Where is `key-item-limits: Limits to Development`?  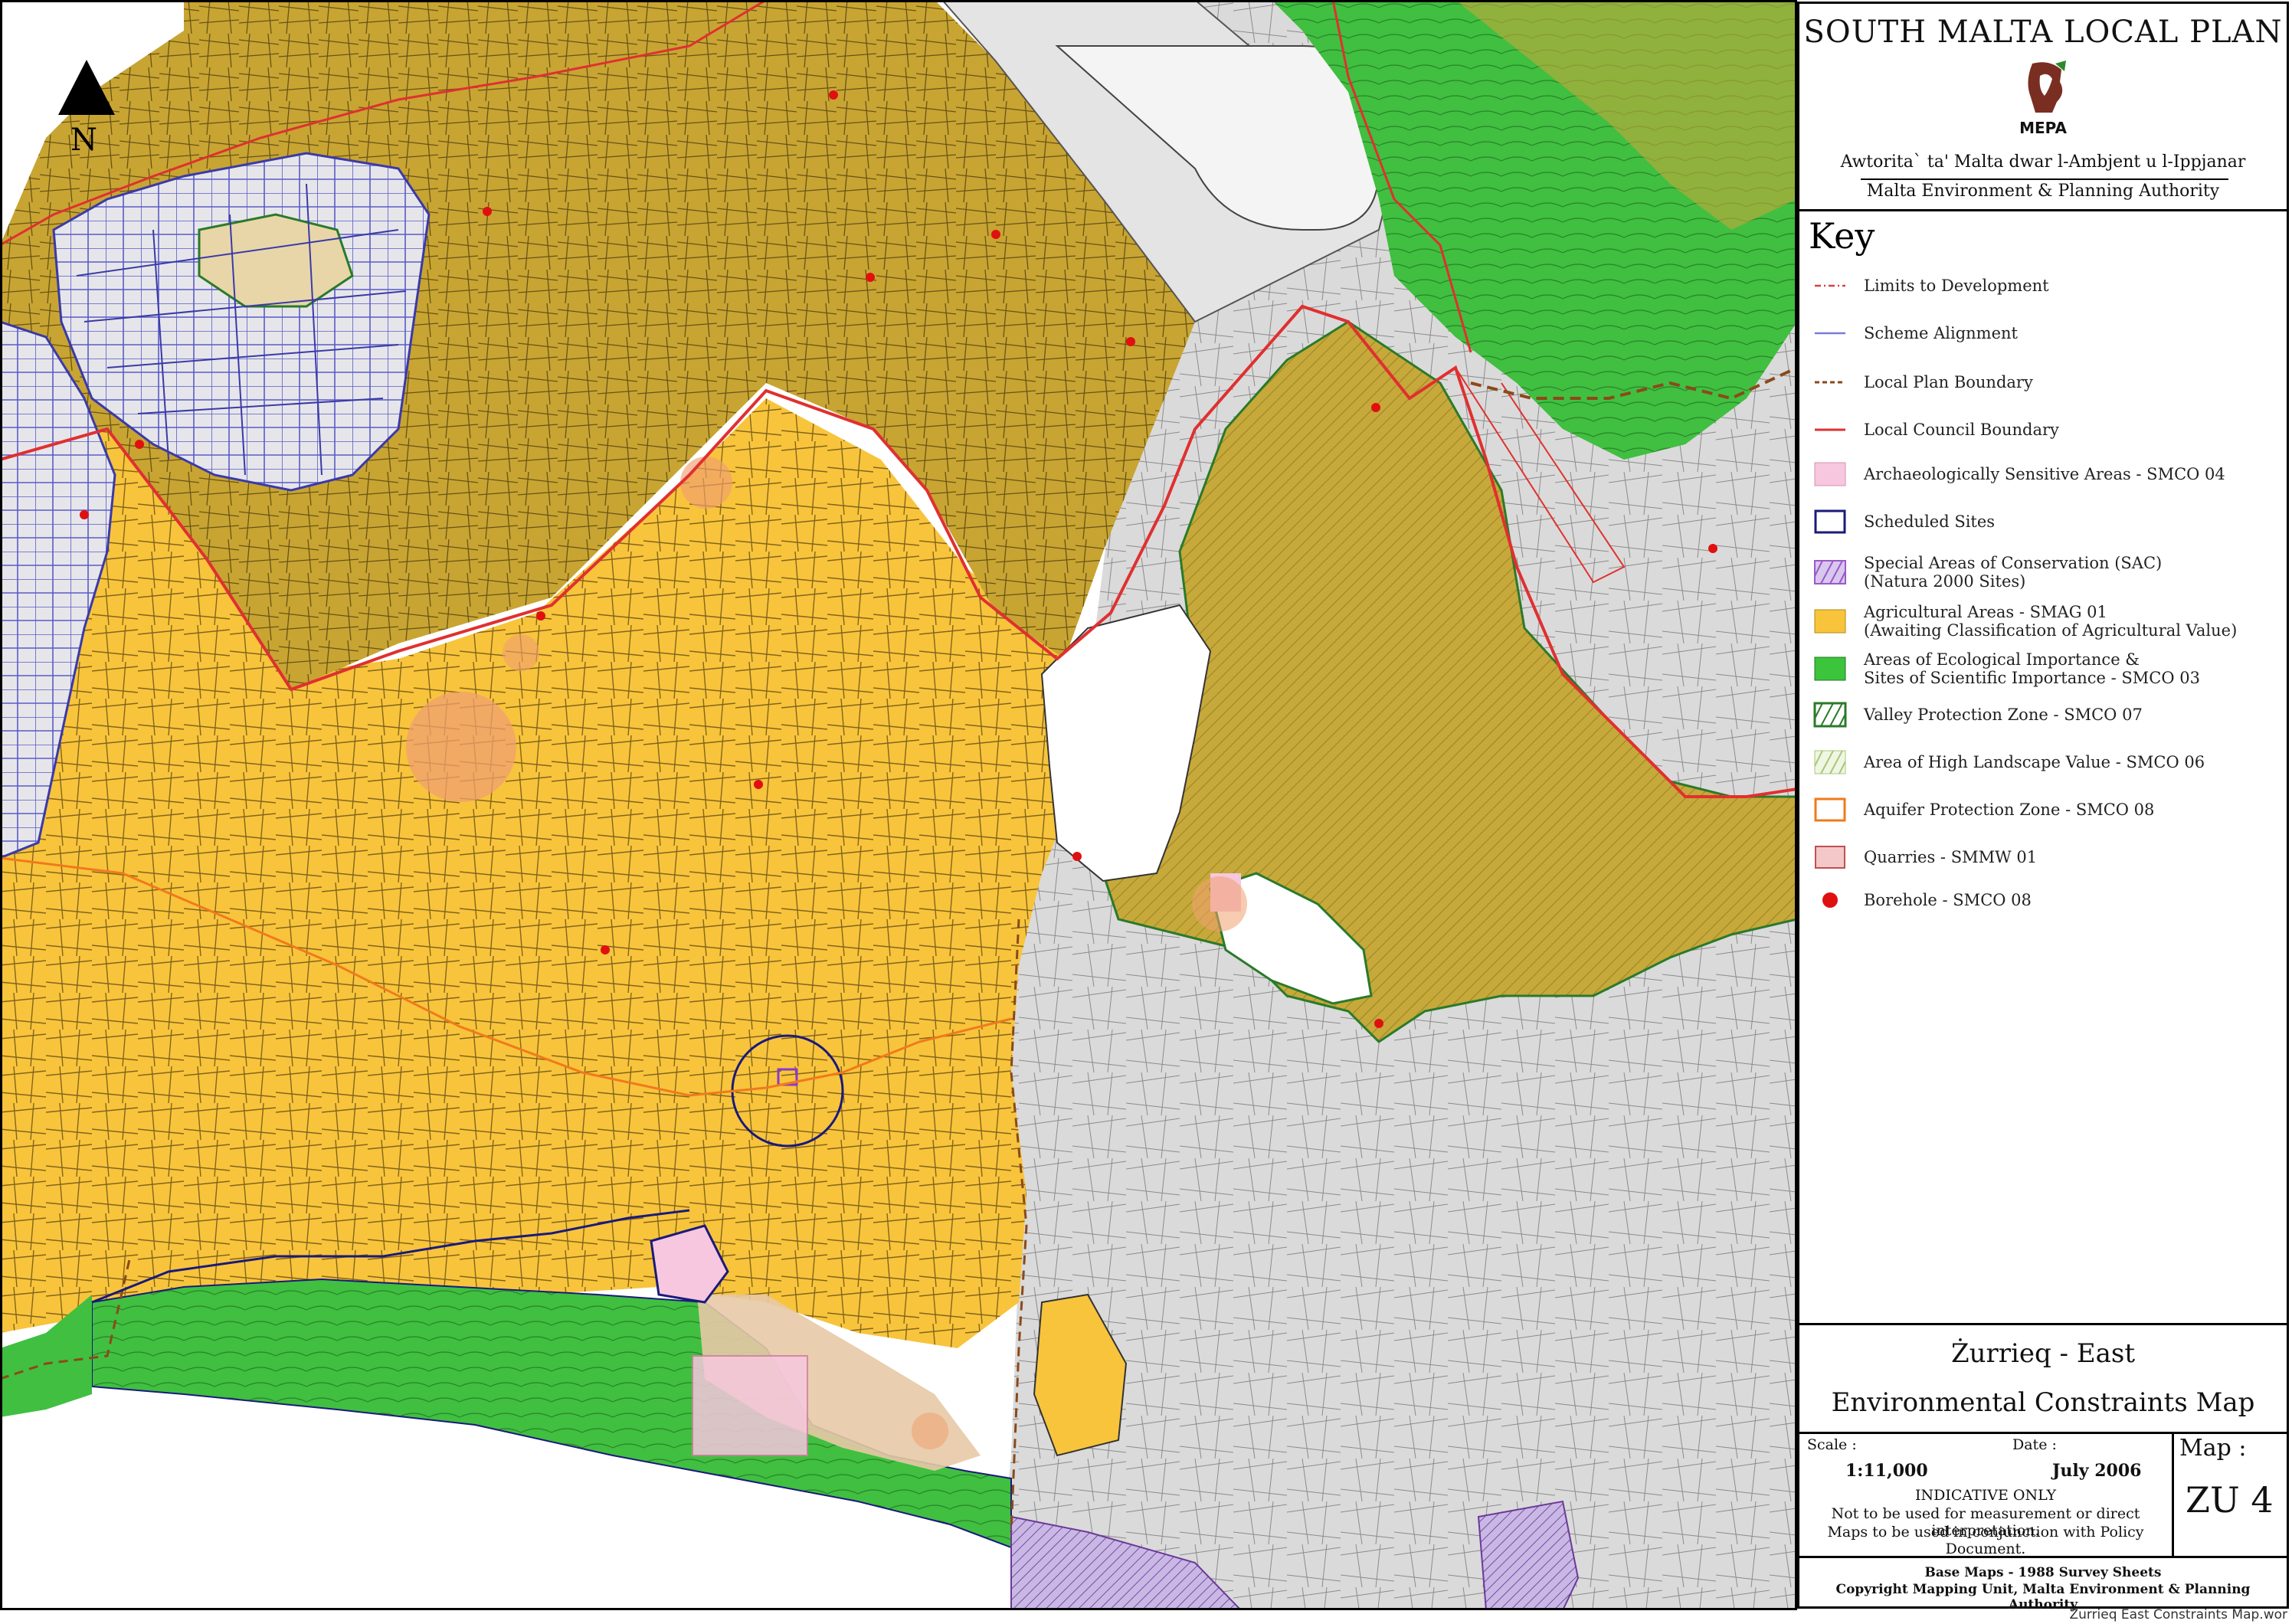 key-item-limits: Limits to Development is located at coordinates (1931, 285).